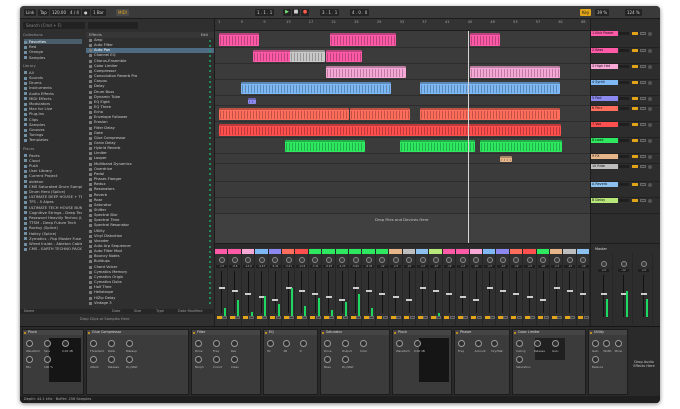  Describe the element at coordinates (290, 362) in the screenshot. I see `device-panel: EQ Hz dB Q` at that location.